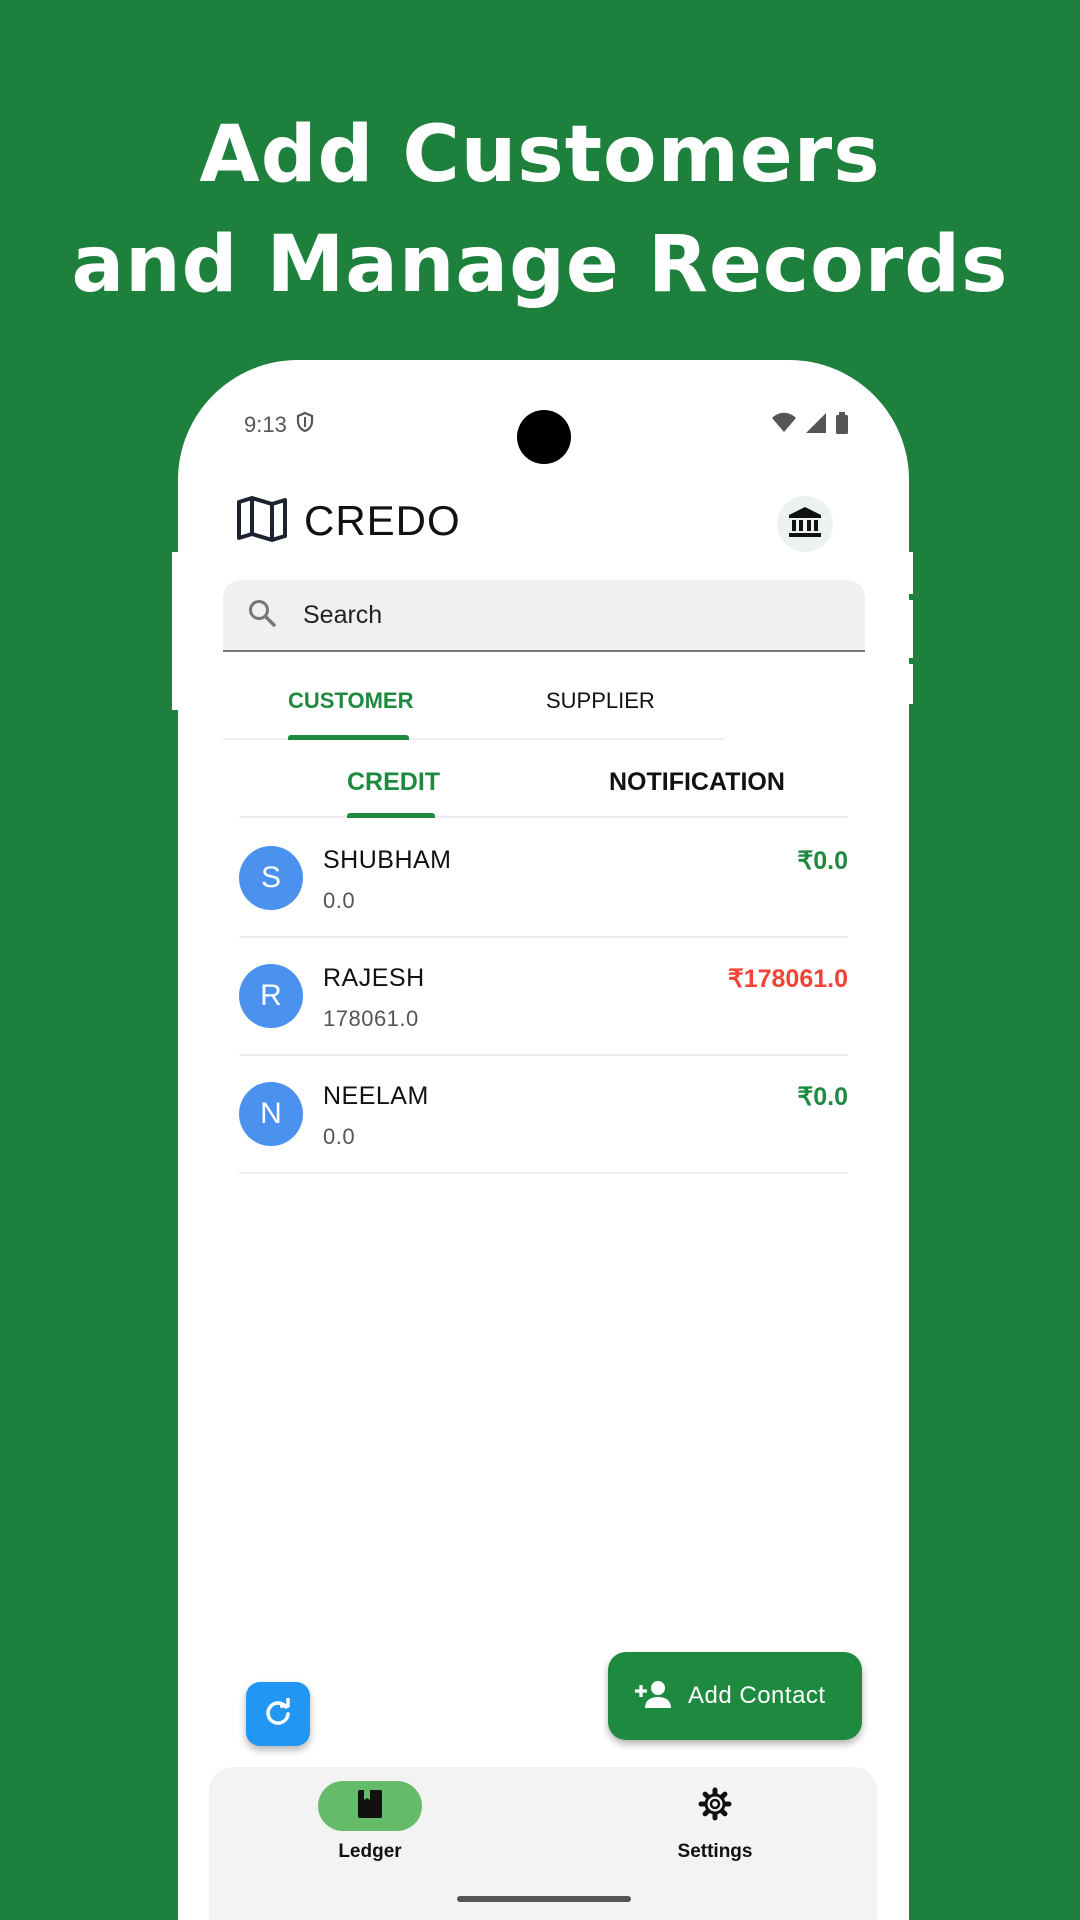 The height and width of the screenshot is (1920, 1080). I want to click on gear-icon, so click(715, 1806).